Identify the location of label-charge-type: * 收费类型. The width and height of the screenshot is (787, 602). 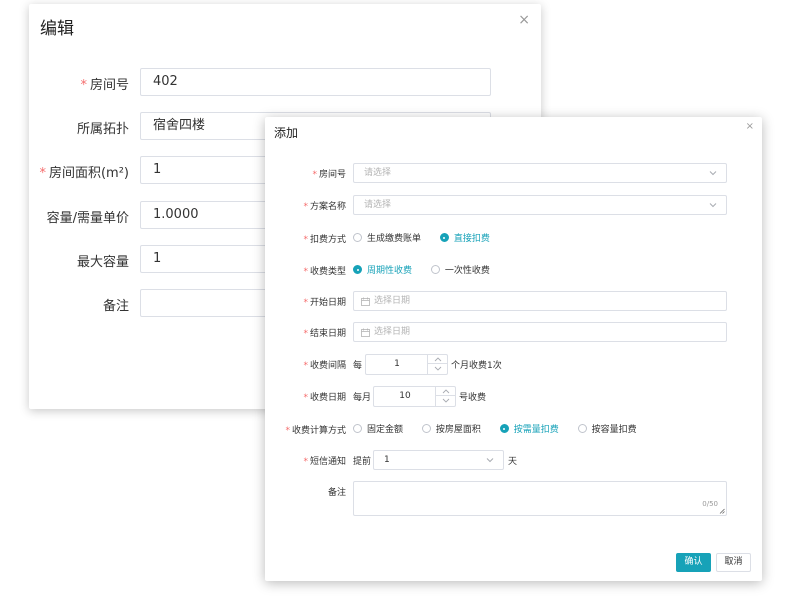
(324, 272).